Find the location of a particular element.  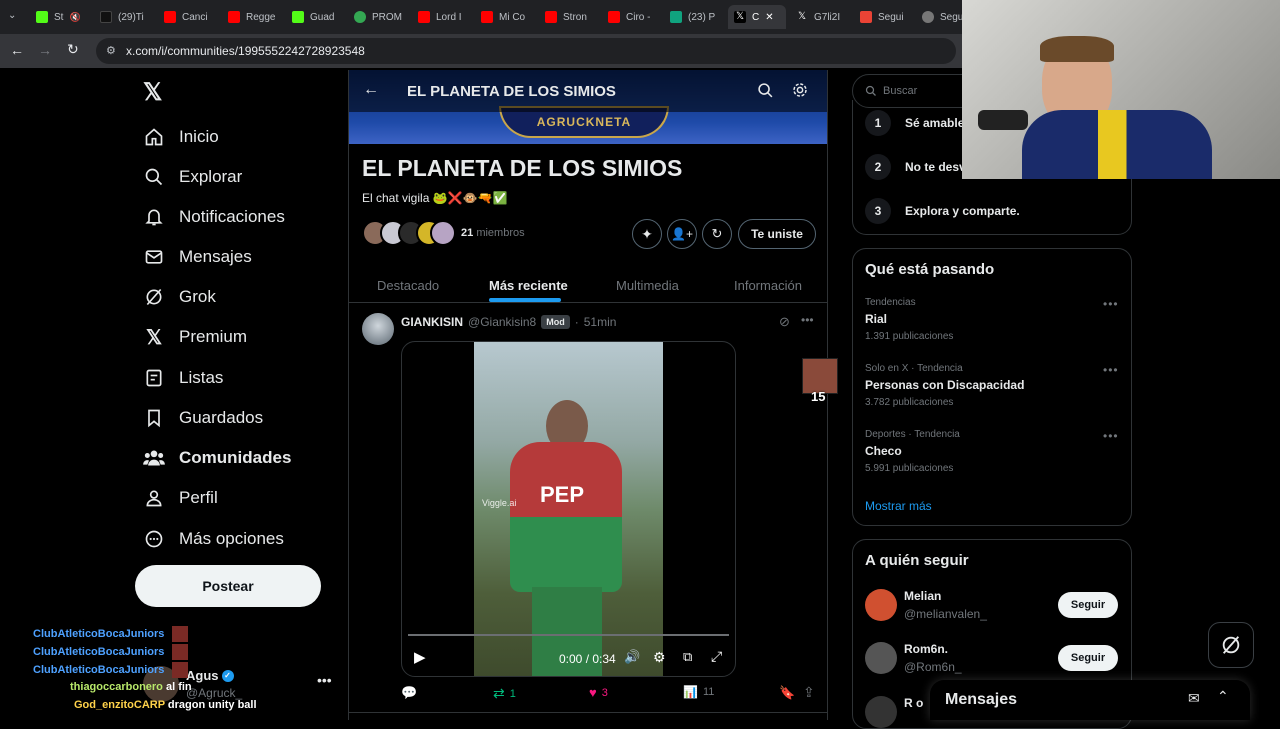

repost-icon: ⇄ is located at coordinates (499, 693).